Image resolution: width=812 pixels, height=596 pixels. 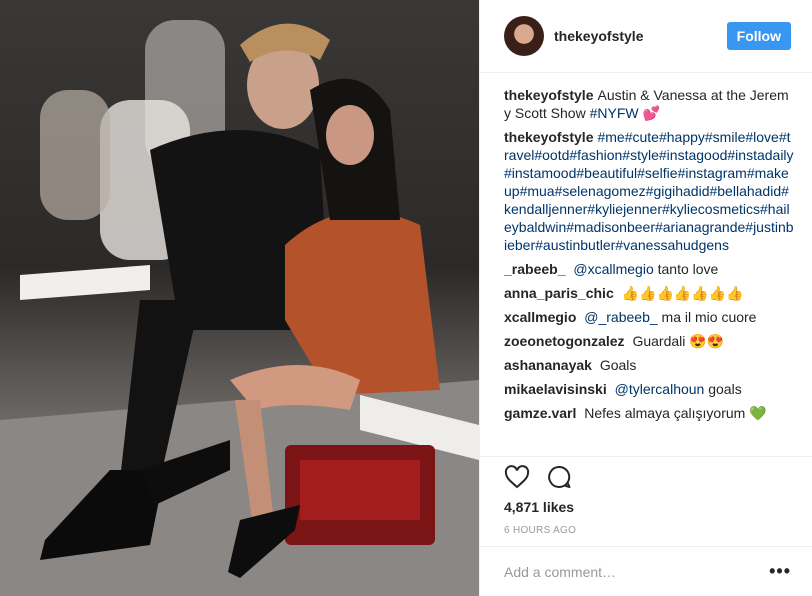 What do you see at coordinates (660, 389) in the screenshot?
I see `comment-mention: @tylercalhoun` at bounding box center [660, 389].